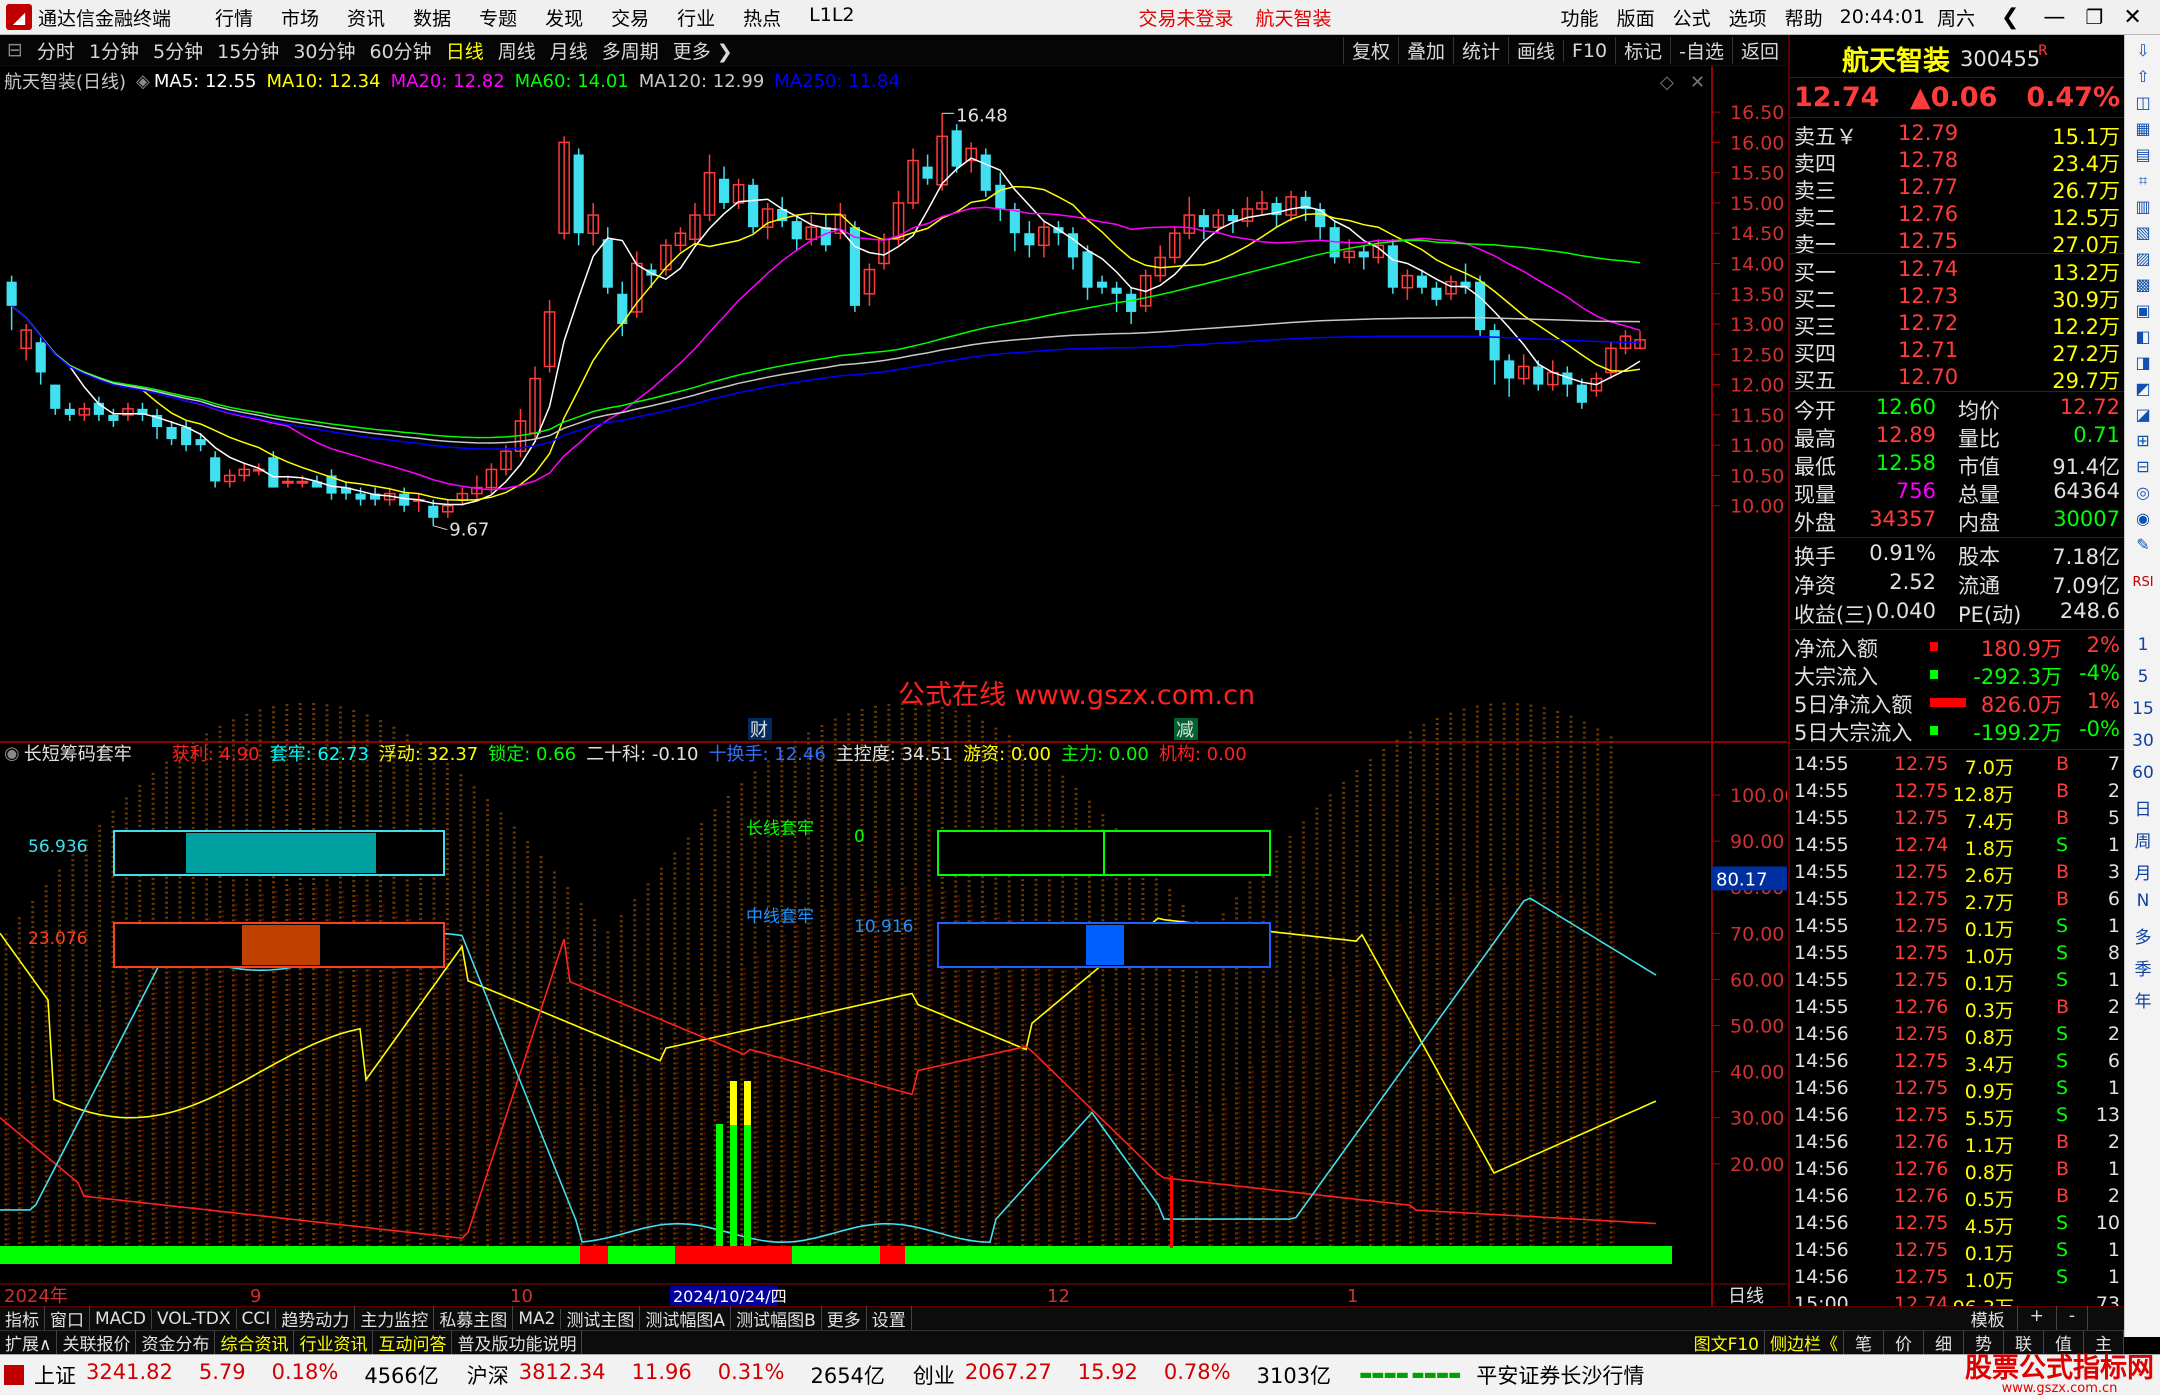  Describe the element at coordinates (2142, 76) in the screenshot. I see `sidebar-tool-icon: ⇧` at that location.